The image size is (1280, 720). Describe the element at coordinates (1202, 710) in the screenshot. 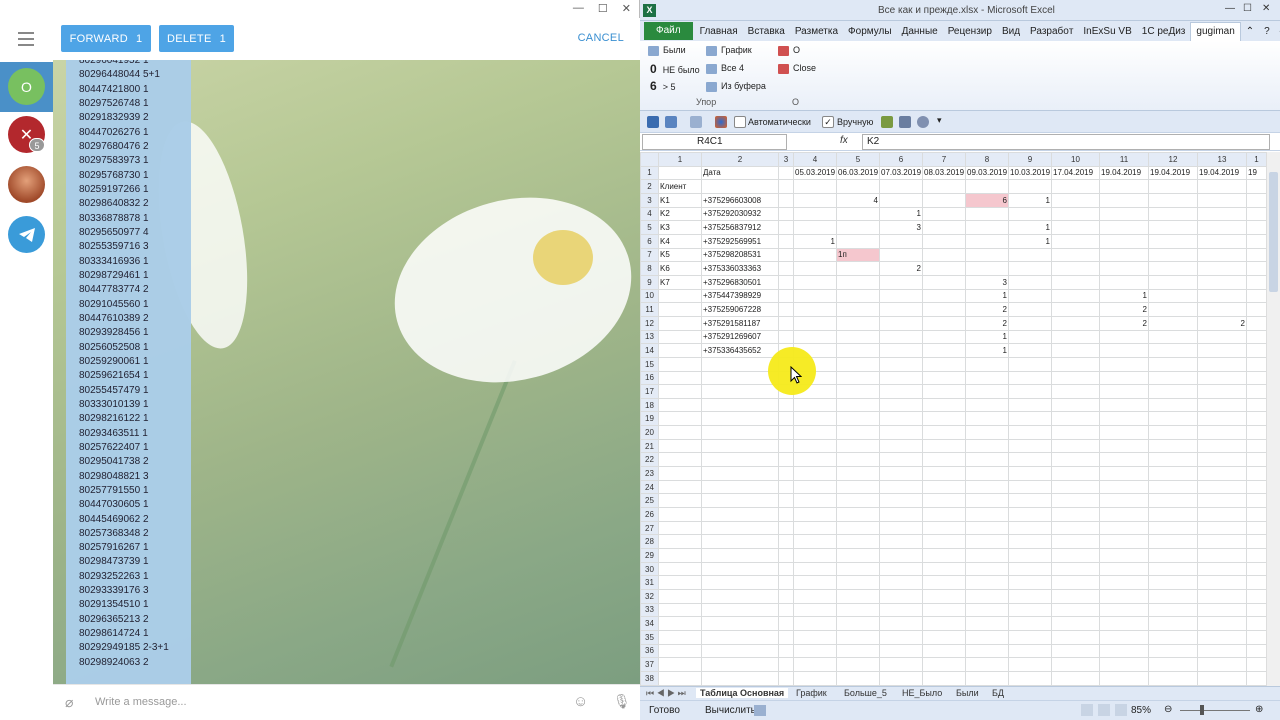

I see `zoom-slider-thumb` at that location.